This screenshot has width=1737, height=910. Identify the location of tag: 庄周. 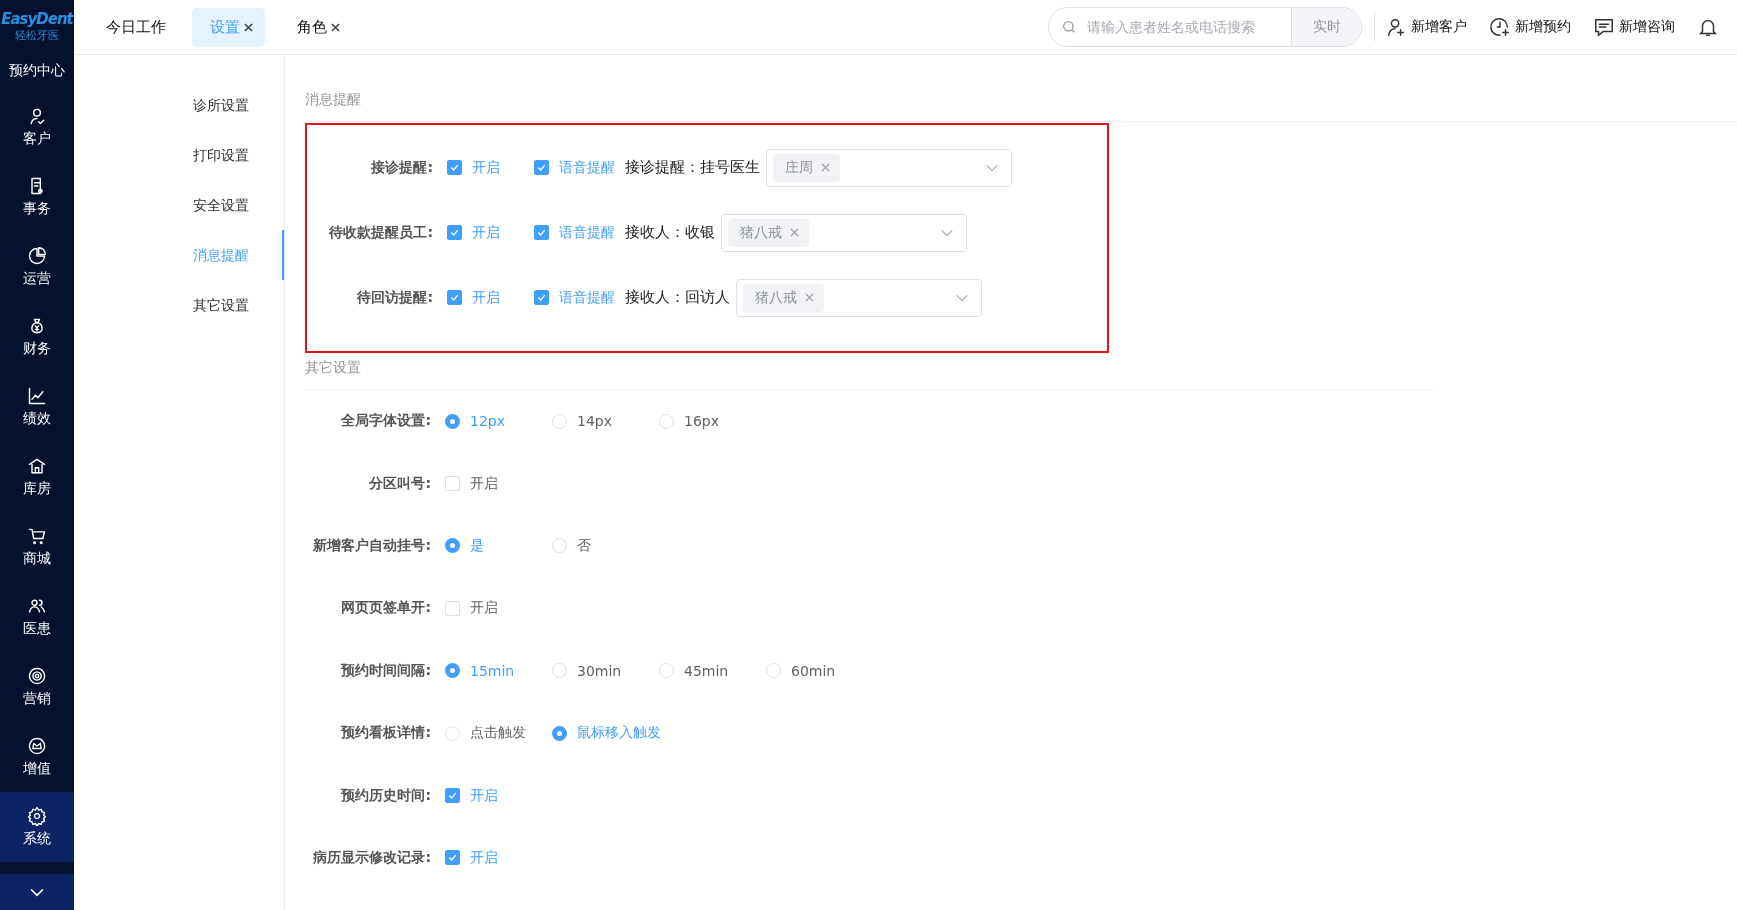
(806, 167).